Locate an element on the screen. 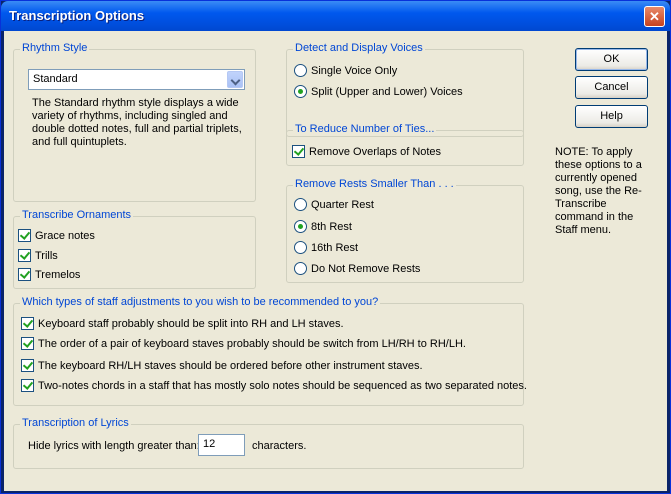 The height and width of the screenshot is (494, 671). rest-8th-radio: 8th Rest is located at coordinates (323, 226).